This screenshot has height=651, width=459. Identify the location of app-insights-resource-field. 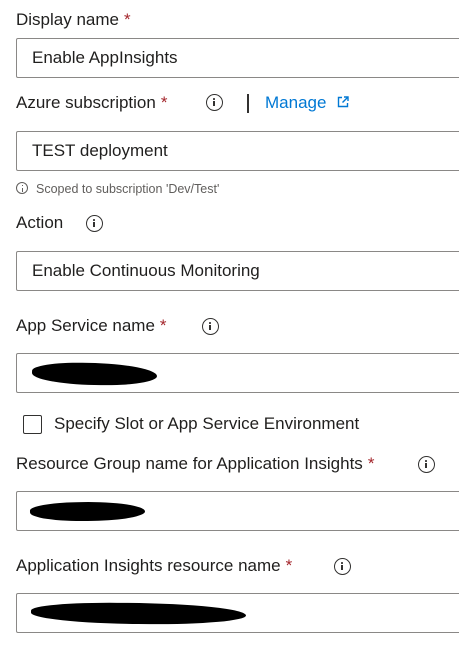
(237, 613).